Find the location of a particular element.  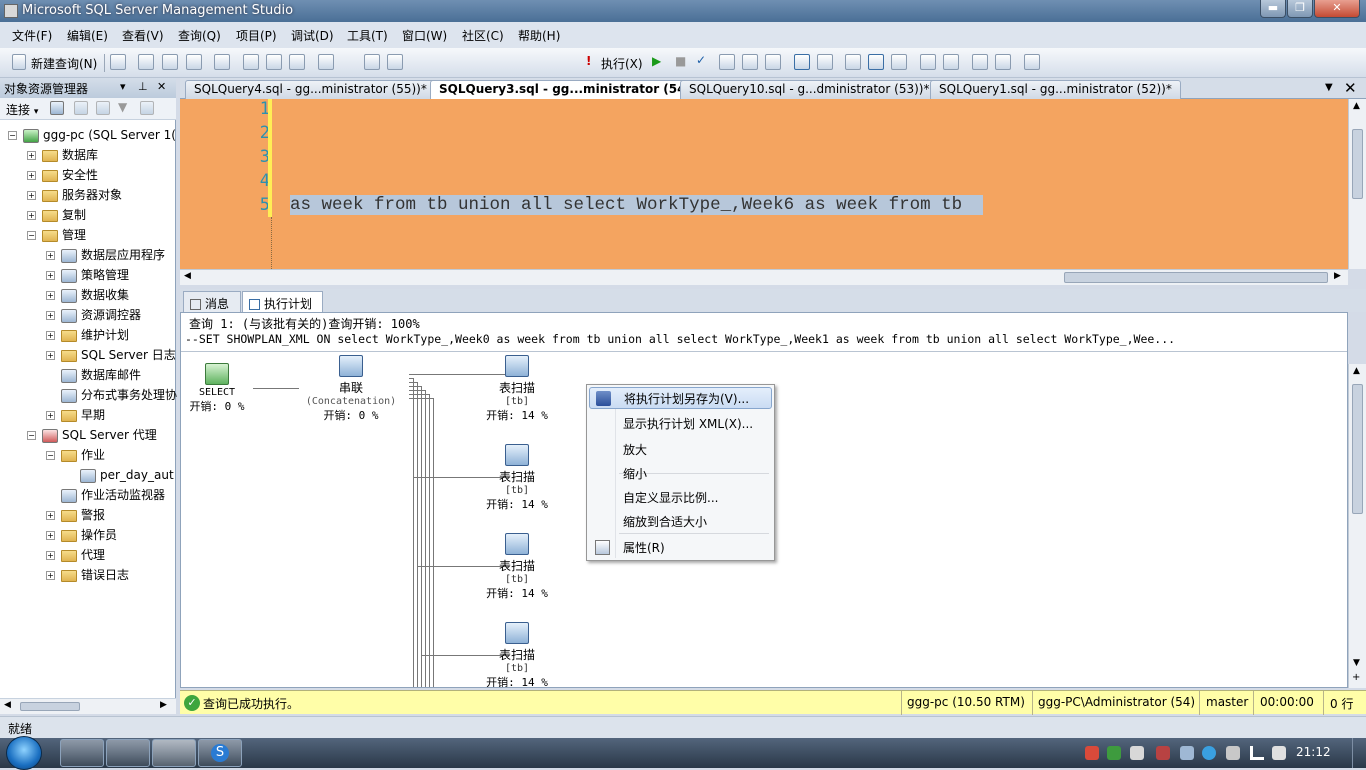

xmla-query-icon is located at coordinates (194, 62).